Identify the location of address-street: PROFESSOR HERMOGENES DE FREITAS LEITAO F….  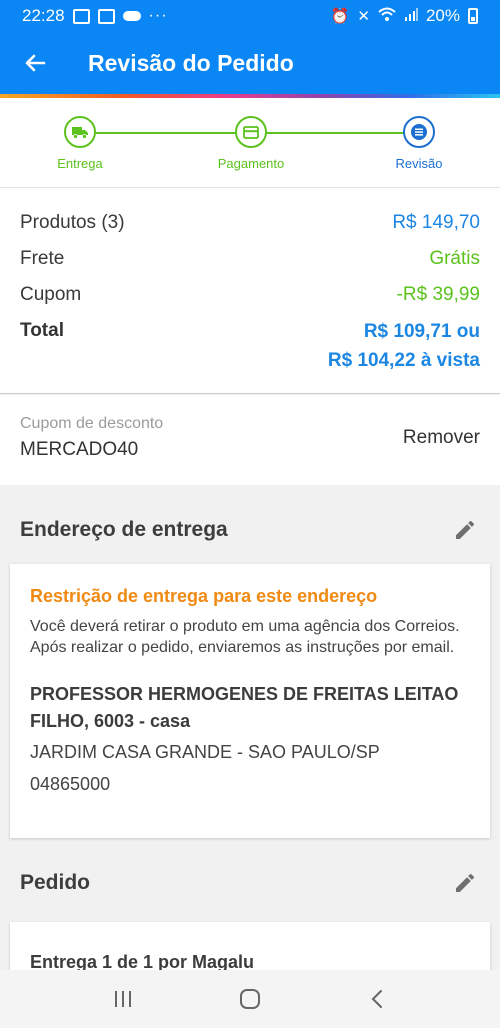
(244, 707).